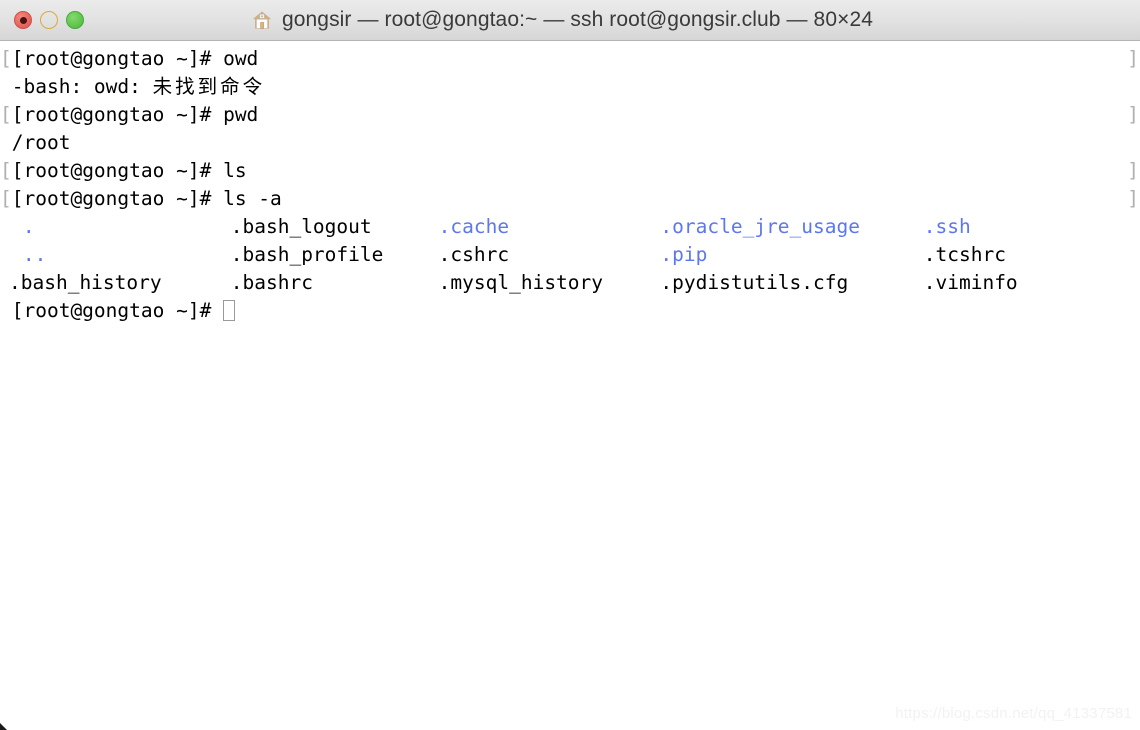 The height and width of the screenshot is (730, 1140). What do you see at coordinates (570, 143) in the screenshot?
I see `line-4-pwd-output: /root` at bounding box center [570, 143].